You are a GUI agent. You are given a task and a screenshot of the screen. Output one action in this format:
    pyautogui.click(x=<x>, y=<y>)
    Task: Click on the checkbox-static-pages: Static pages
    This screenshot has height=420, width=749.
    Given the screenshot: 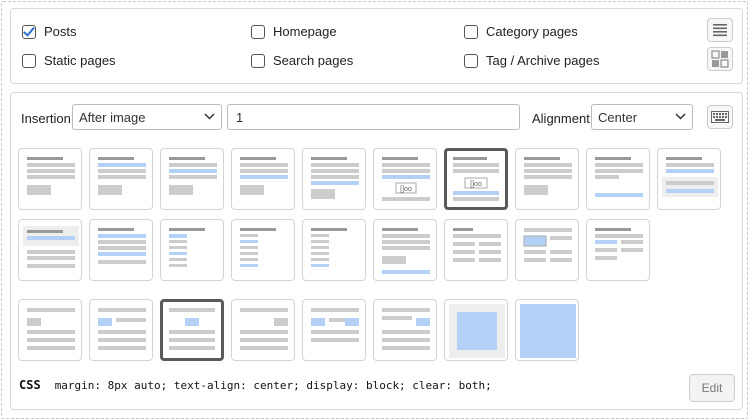 What is the action you would take?
    pyautogui.click(x=69, y=60)
    